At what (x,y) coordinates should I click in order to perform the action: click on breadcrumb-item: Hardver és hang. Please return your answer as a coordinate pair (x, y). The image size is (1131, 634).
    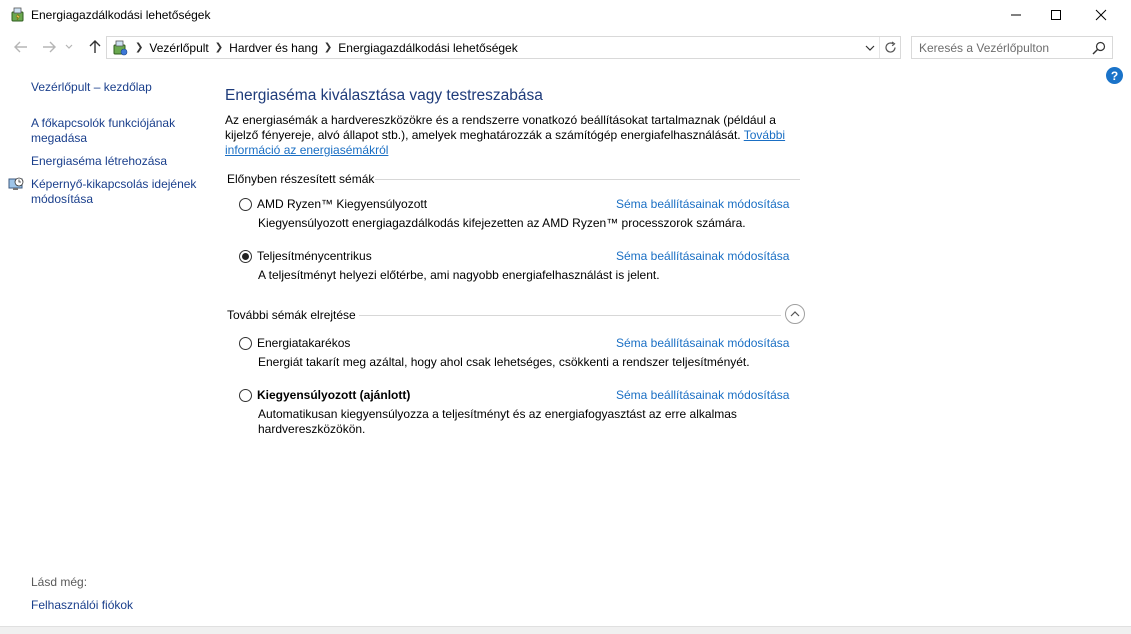
    Looking at the image, I should click on (273, 48).